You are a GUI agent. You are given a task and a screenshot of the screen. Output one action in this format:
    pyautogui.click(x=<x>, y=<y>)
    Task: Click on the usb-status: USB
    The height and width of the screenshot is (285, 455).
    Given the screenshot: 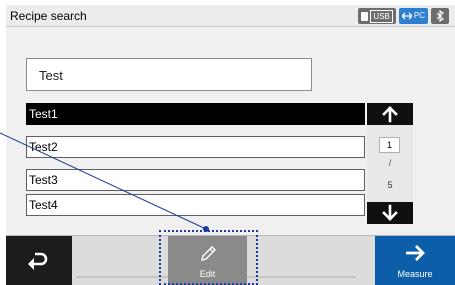 What is the action you would take?
    pyautogui.click(x=377, y=16)
    